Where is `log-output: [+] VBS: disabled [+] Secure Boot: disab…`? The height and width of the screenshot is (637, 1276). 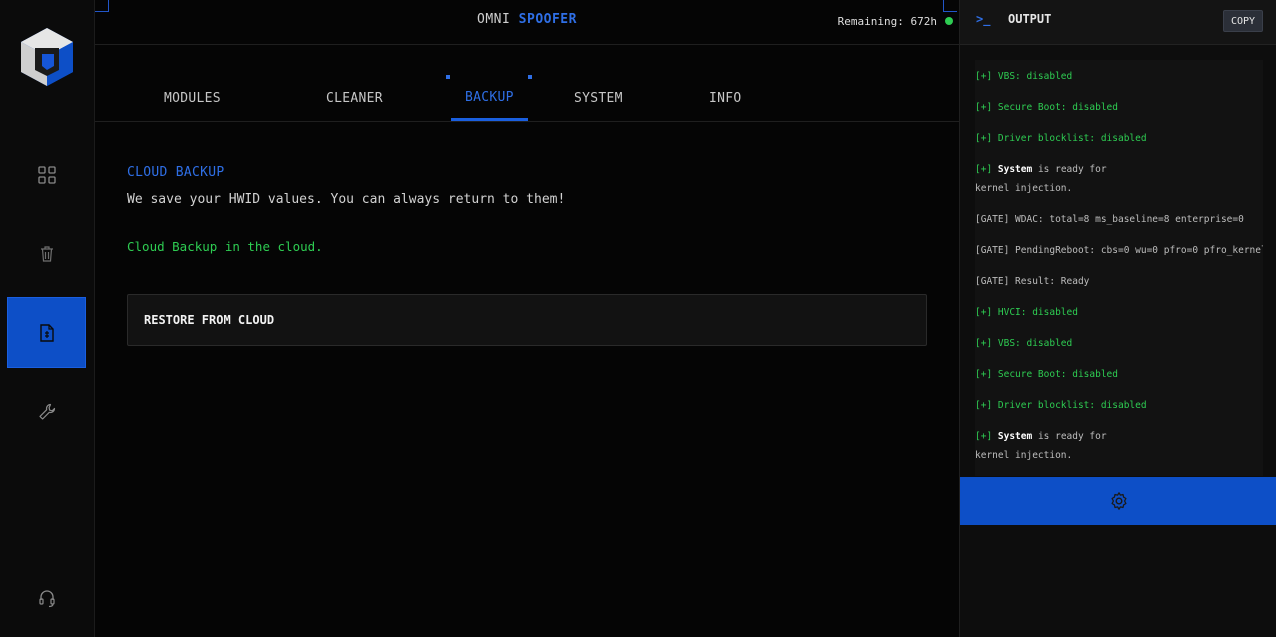
log-output: [+] VBS: disabled [+] Secure Boot: disab… is located at coordinates (1119, 268).